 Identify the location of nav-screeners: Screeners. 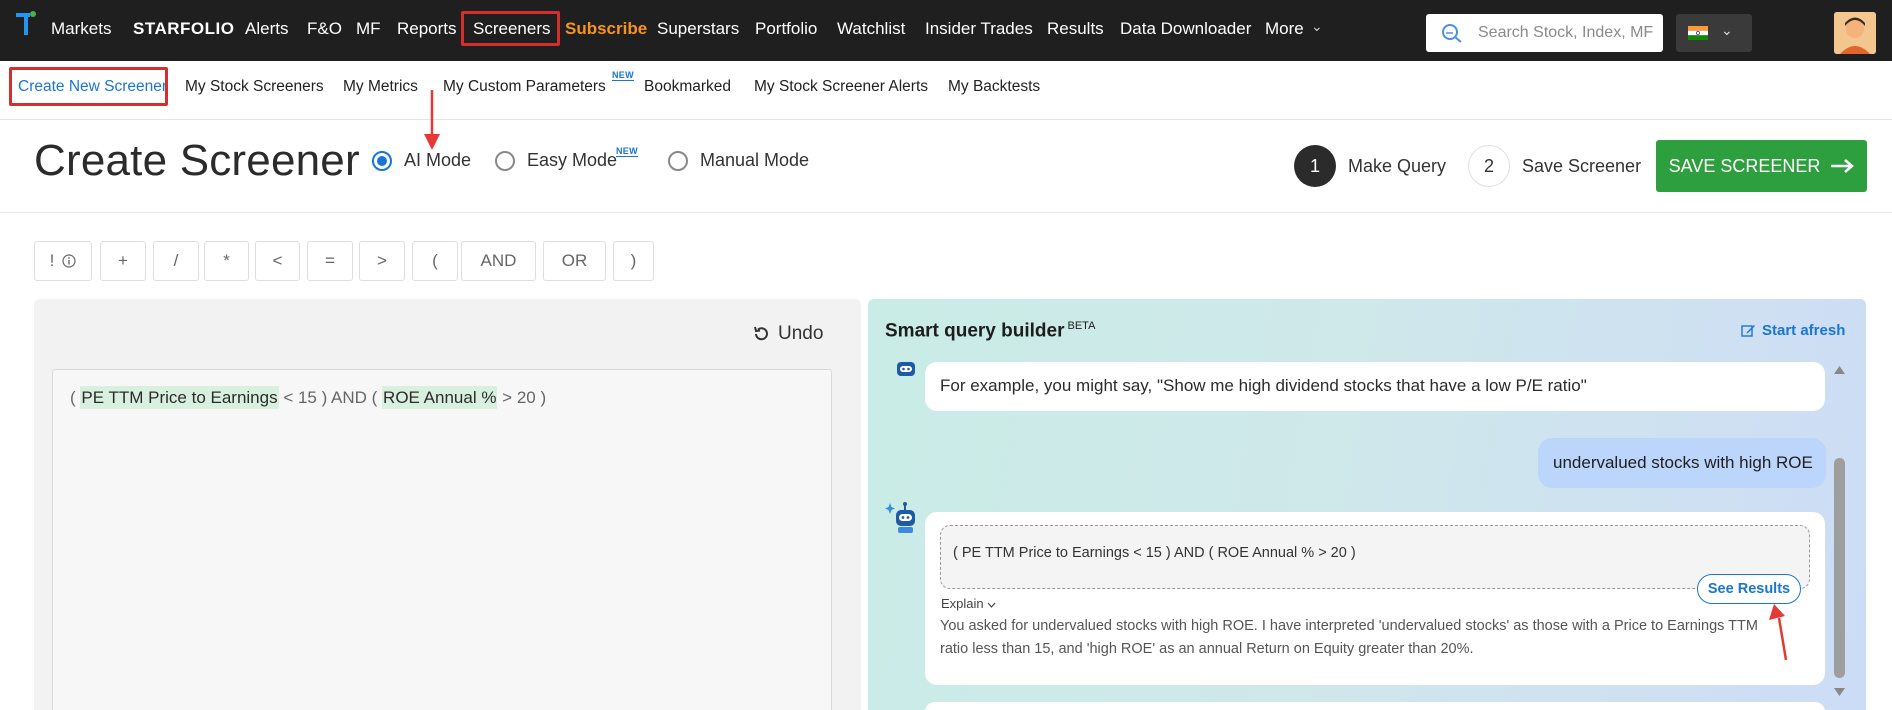
(511, 30).